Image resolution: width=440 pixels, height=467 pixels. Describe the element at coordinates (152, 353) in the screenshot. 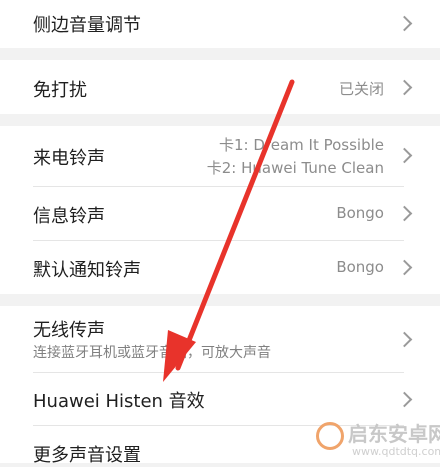

I see `wireless-subtitle: 连接蓝牙耳机或蓝牙音箱，可放大声音` at that location.